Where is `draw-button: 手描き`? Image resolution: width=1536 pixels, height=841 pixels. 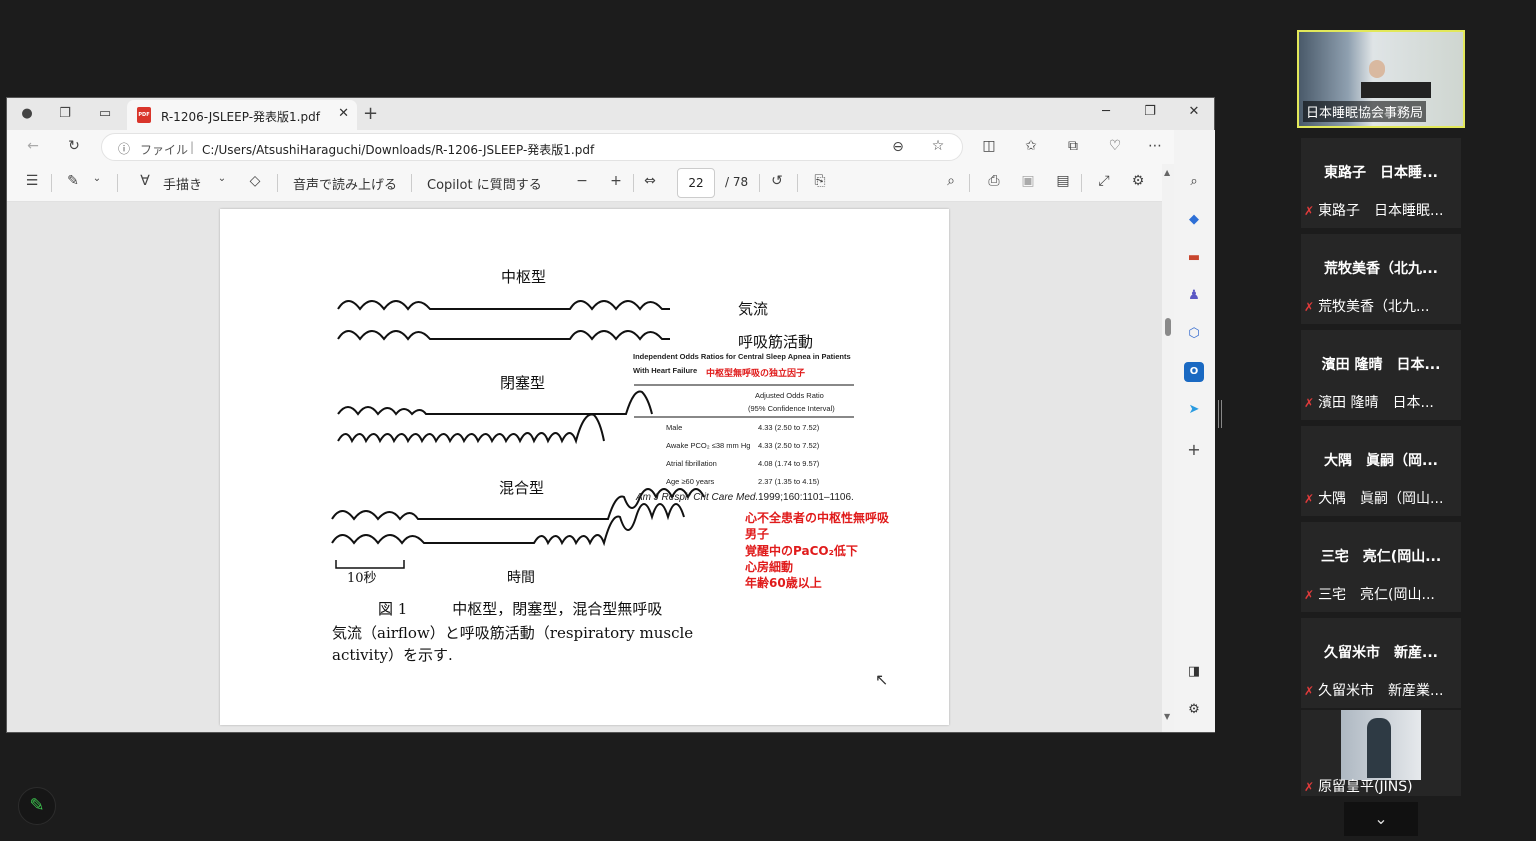 draw-button: 手描き is located at coordinates (182, 183).